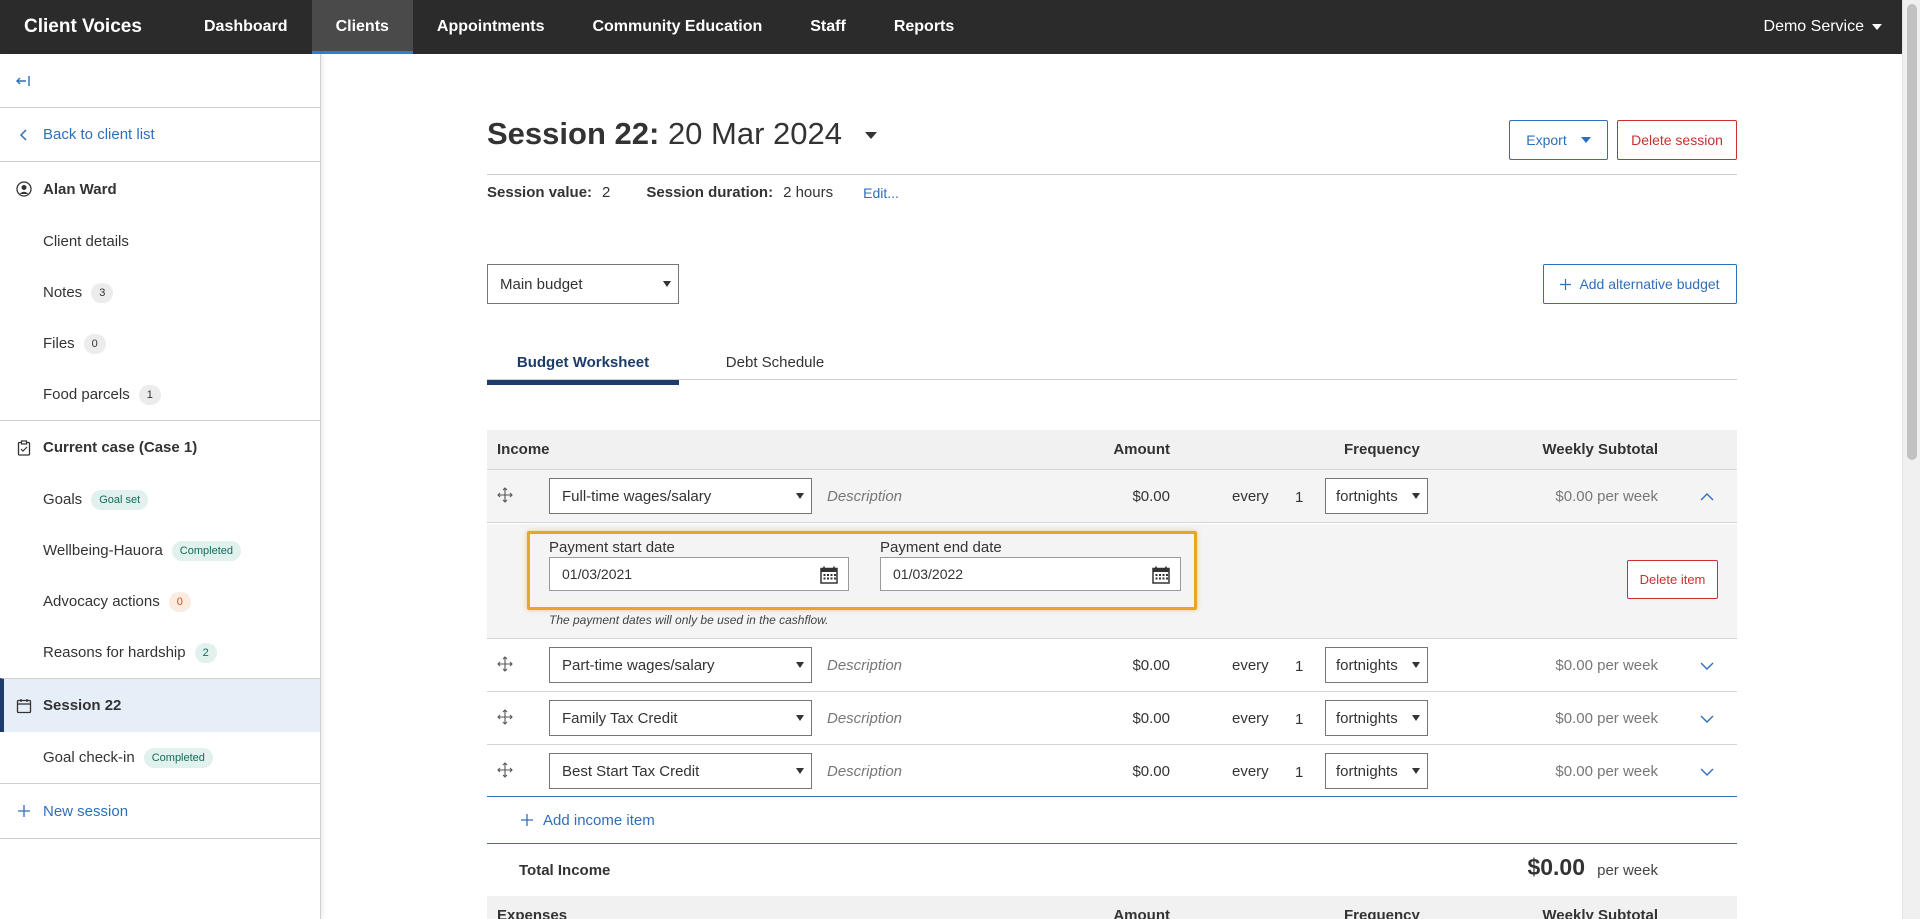 Image resolution: width=1920 pixels, height=919 pixels. Describe the element at coordinates (1112, 450) in the screenshot. I see `income-table-header: Income Amount Frequency Weekly Subtotal` at that location.